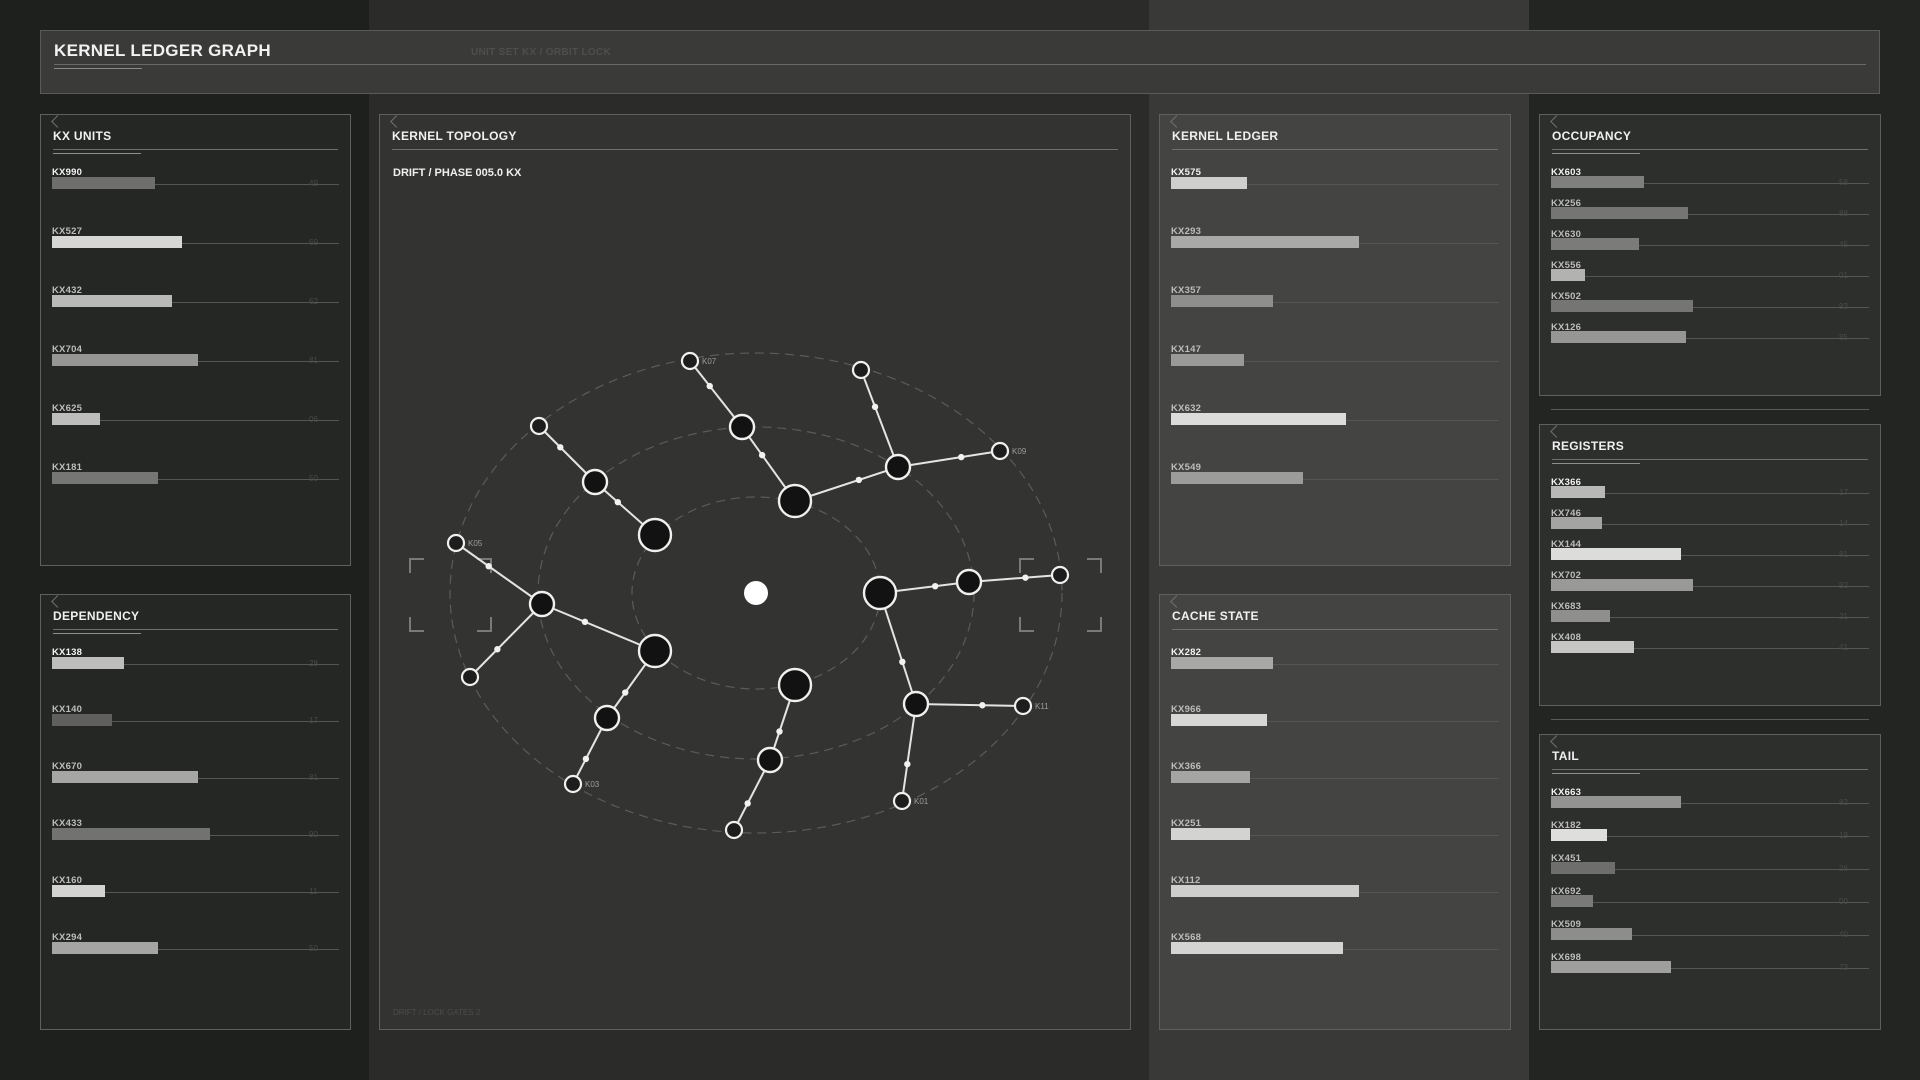  What do you see at coordinates (195, 246) in the screenshot?
I see `bar-row: KX527 69` at bounding box center [195, 246].